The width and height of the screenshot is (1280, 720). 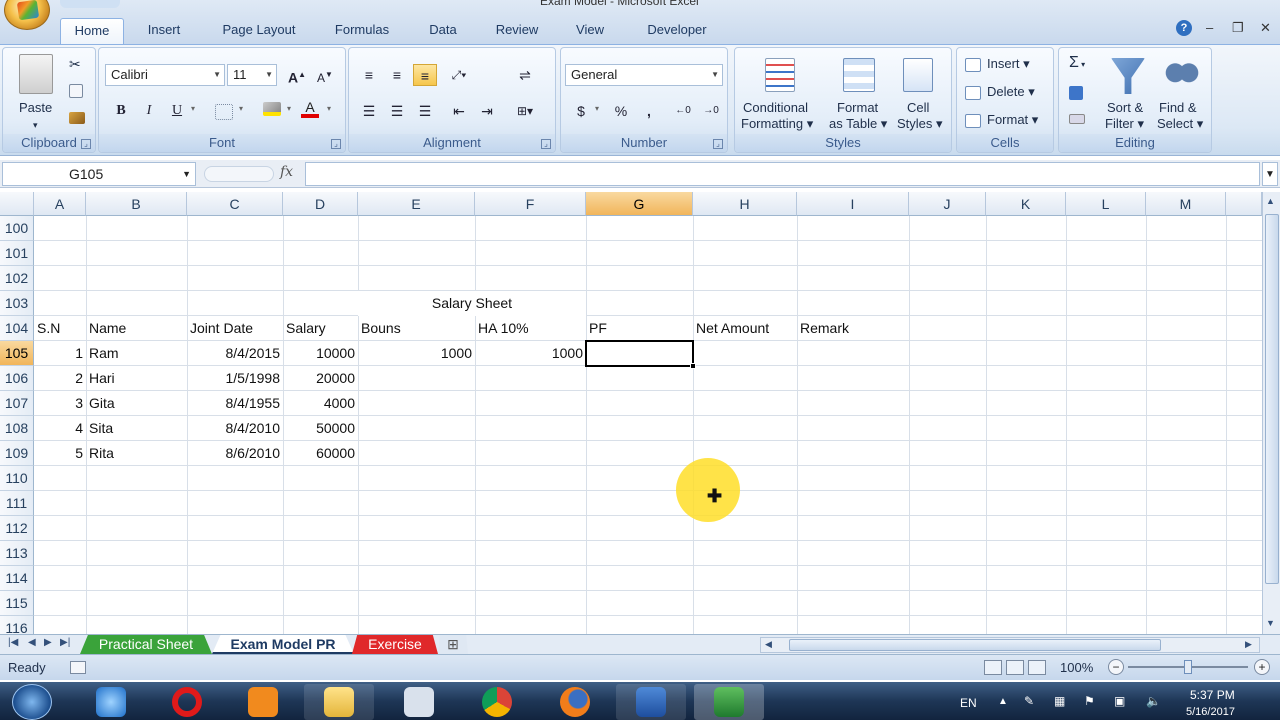 I want to click on cell-name: Hari, so click(x=136, y=378).